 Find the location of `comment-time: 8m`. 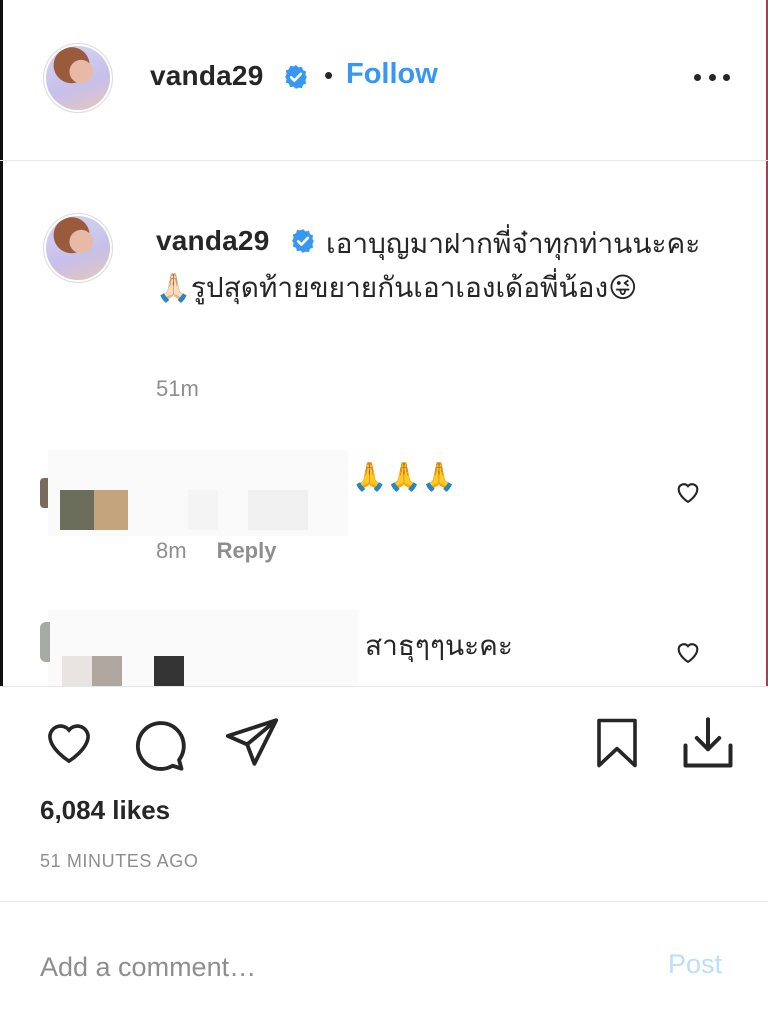

comment-time: 8m is located at coordinates (171, 550).